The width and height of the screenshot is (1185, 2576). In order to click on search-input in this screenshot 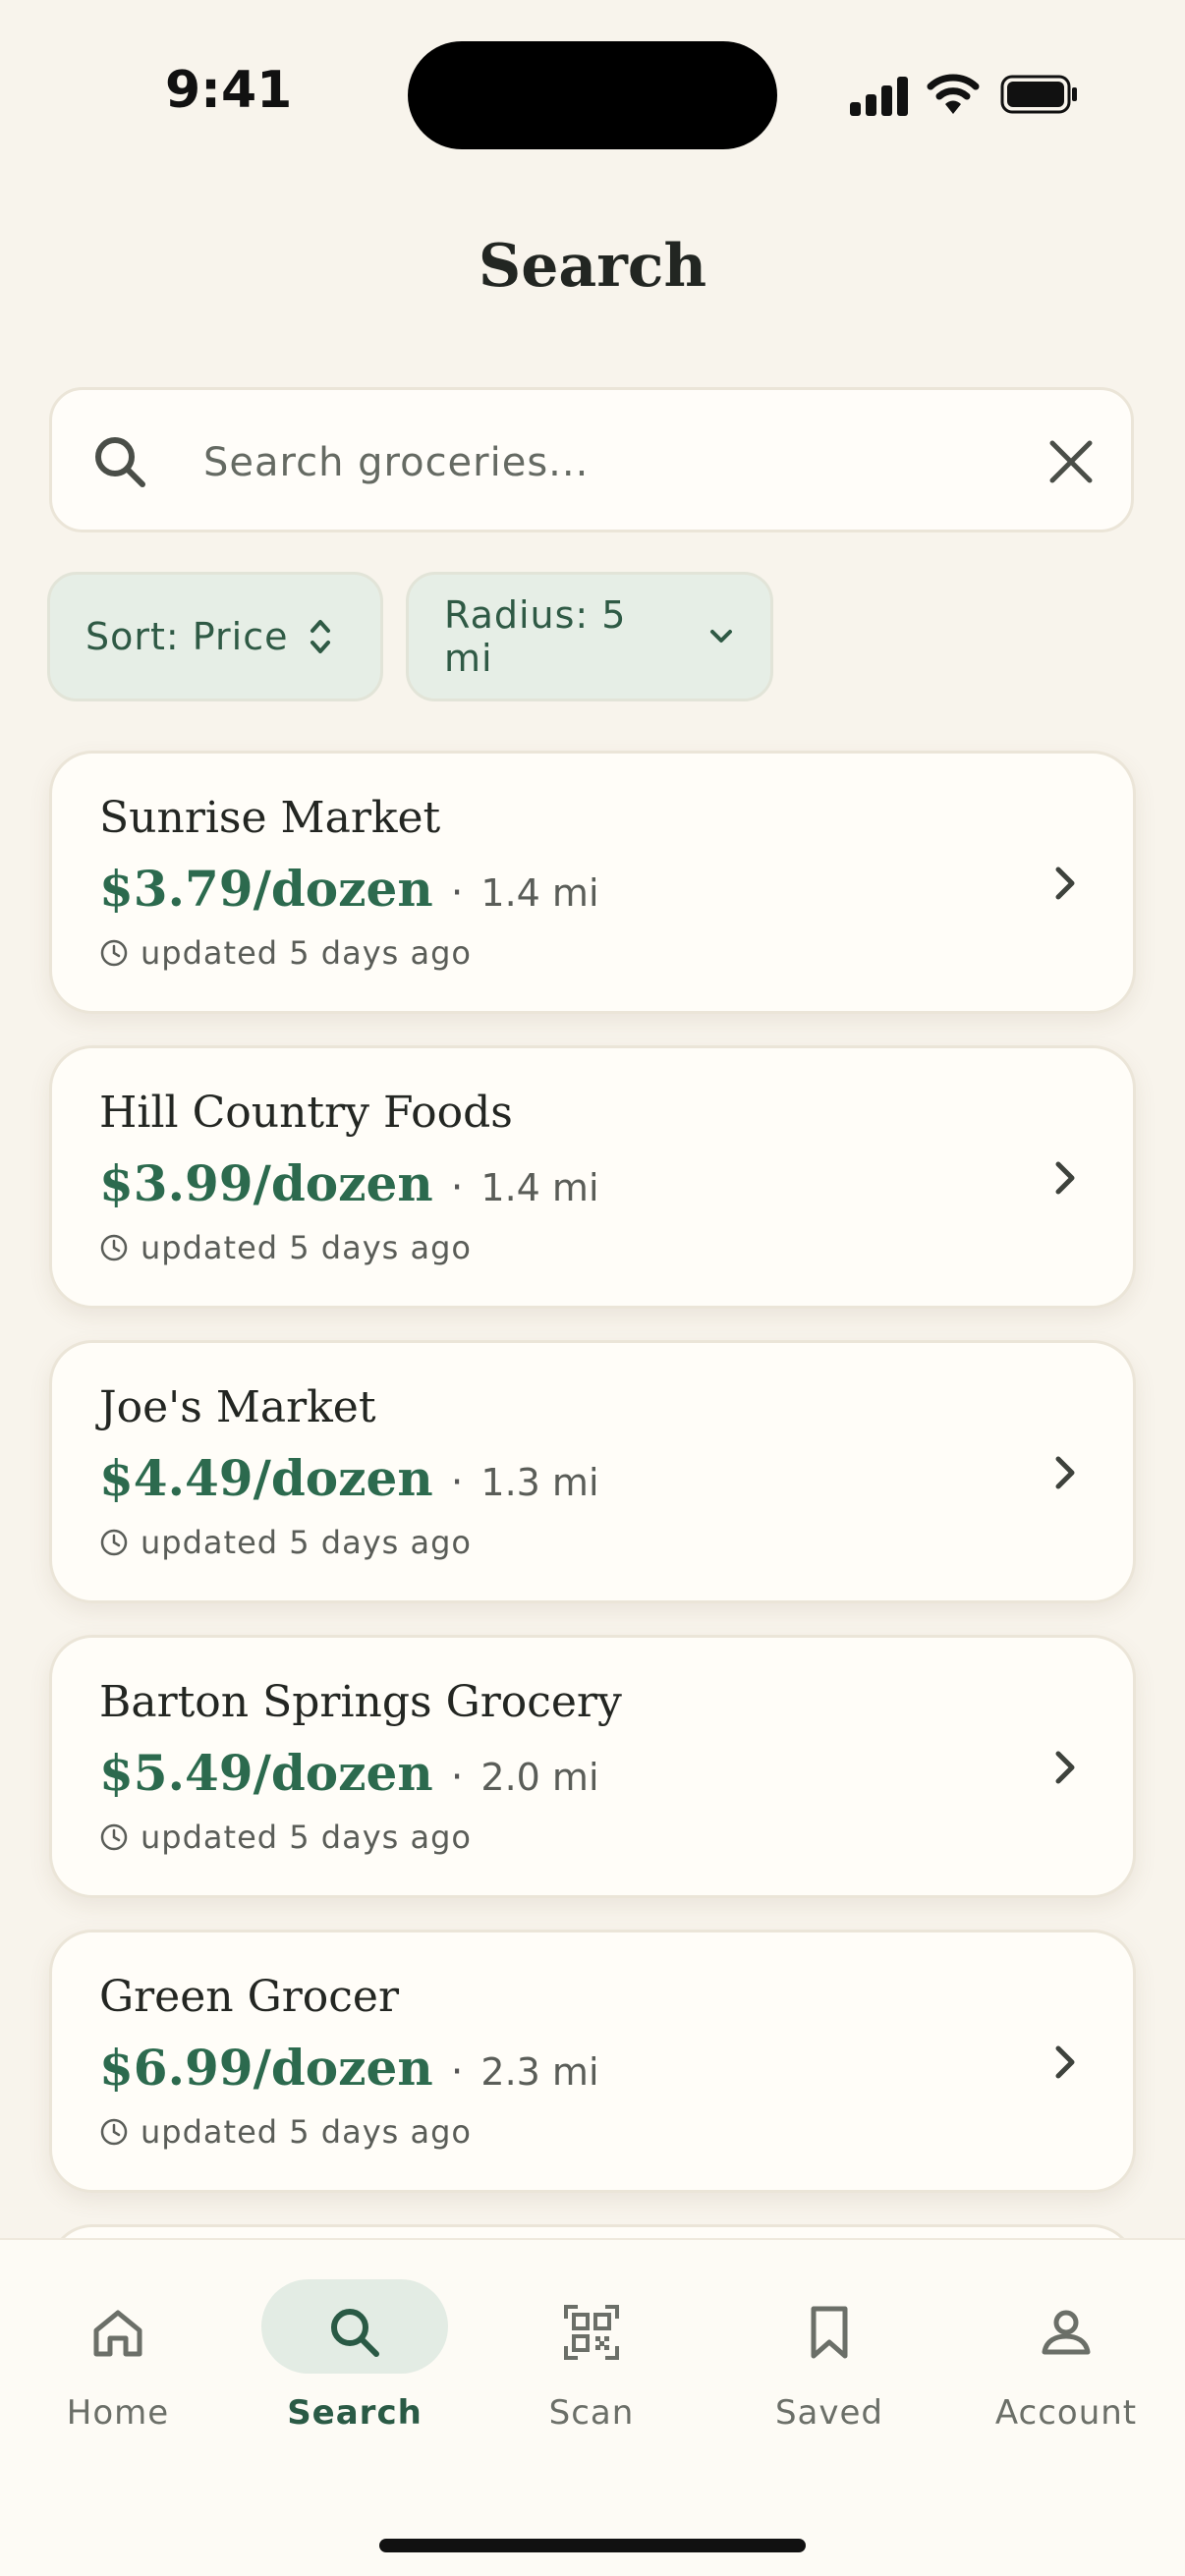, I will do `click(596, 462)`.